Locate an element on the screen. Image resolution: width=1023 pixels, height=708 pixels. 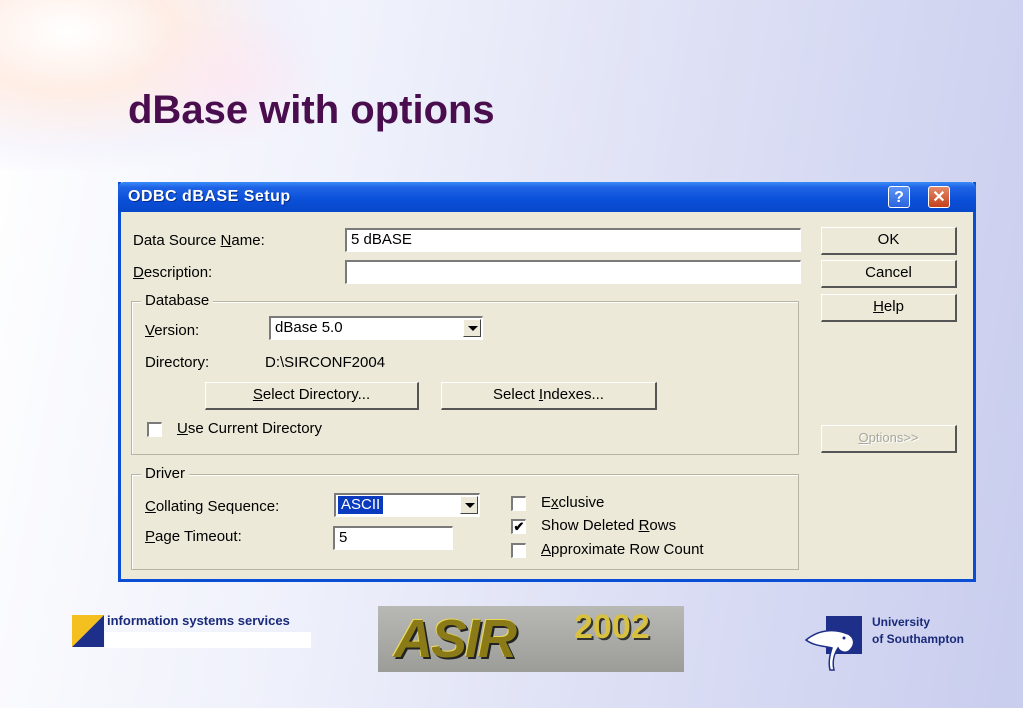
ok-button: OK is located at coordinates (889, 241).